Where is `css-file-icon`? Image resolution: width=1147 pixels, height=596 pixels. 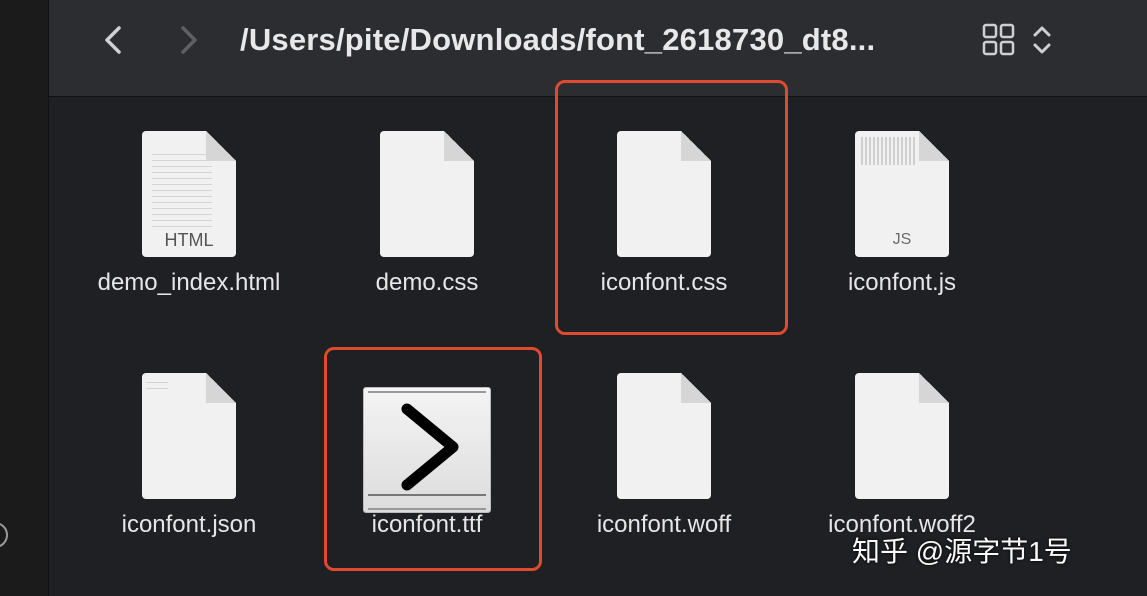
css-file-icon is located at coordinates (427, 187).